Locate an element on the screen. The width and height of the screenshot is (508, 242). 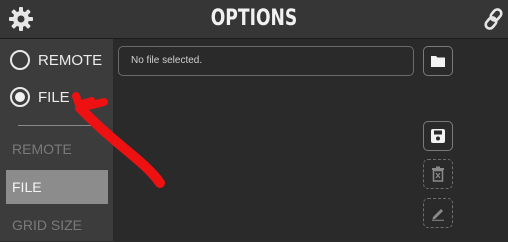
sidebar-divider is located at coordinates (58, 125).